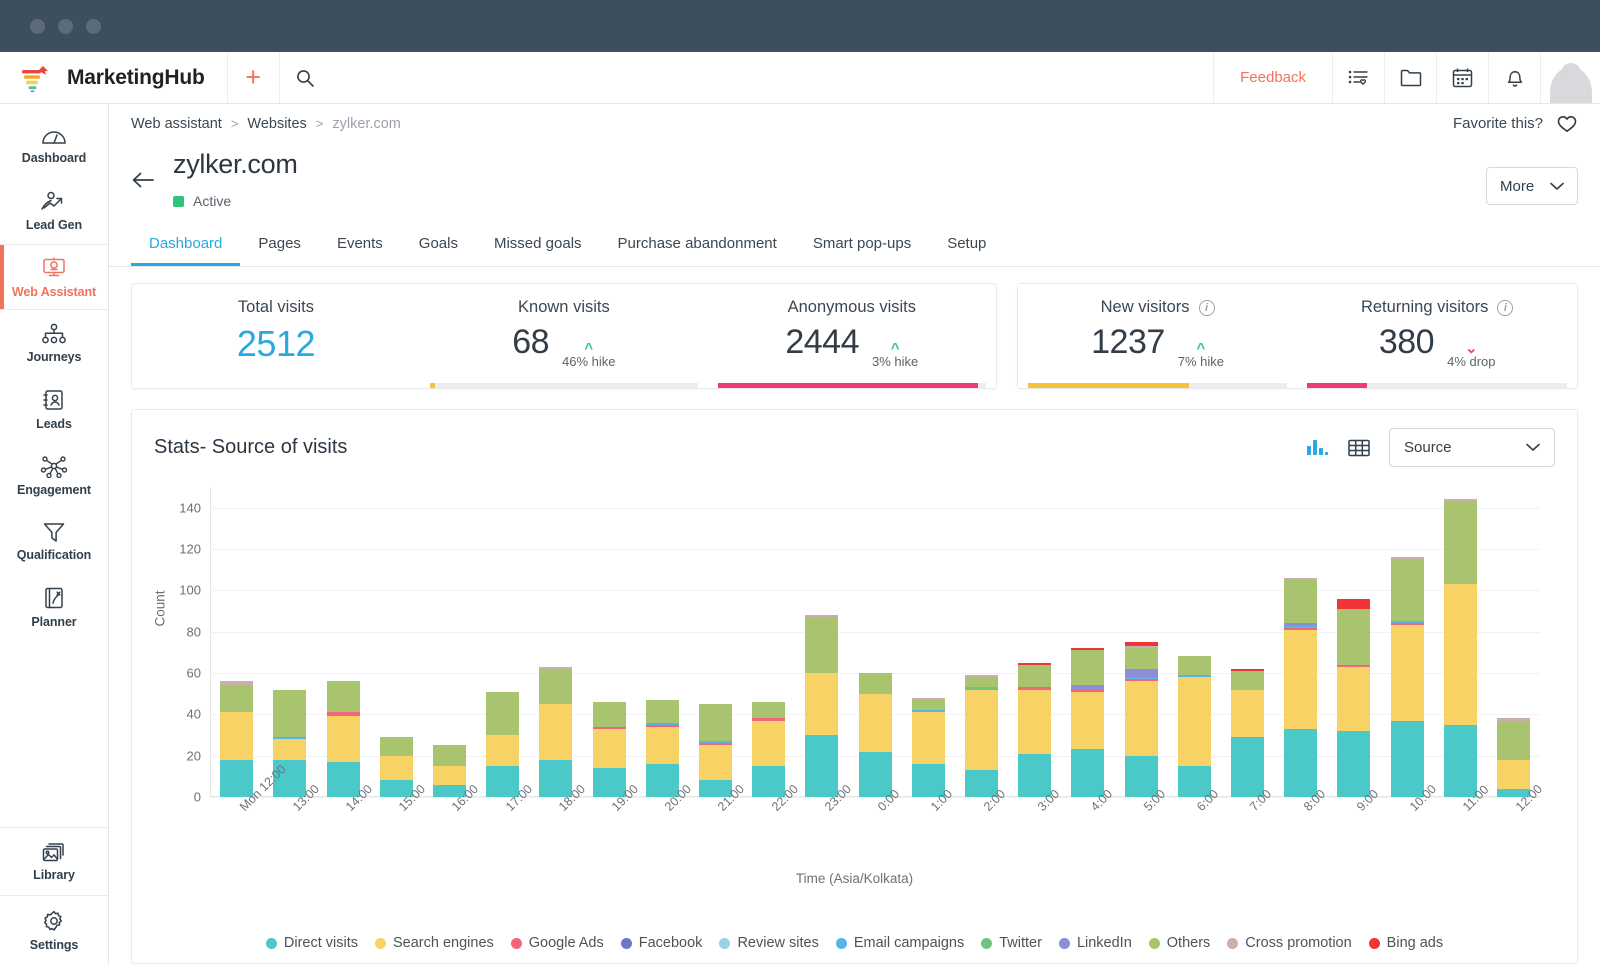  What do you see at coordinates (54, 862) in the screenshot?
I see `sidebar-item-library: Library` at bounding box center [54, 862].